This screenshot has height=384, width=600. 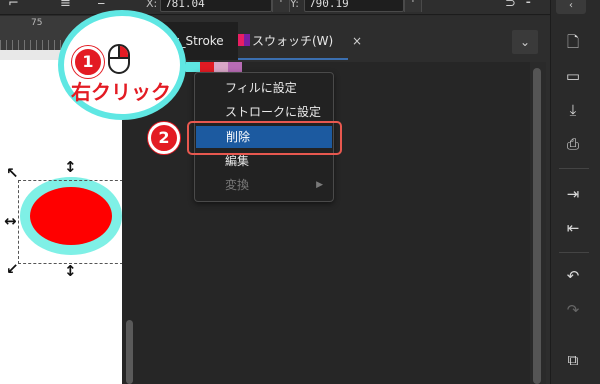 I want to click on mouse-divider, so click(x=119, y=58).